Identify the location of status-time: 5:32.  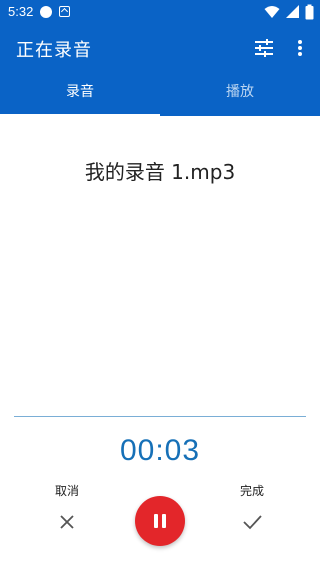
(21, 11).